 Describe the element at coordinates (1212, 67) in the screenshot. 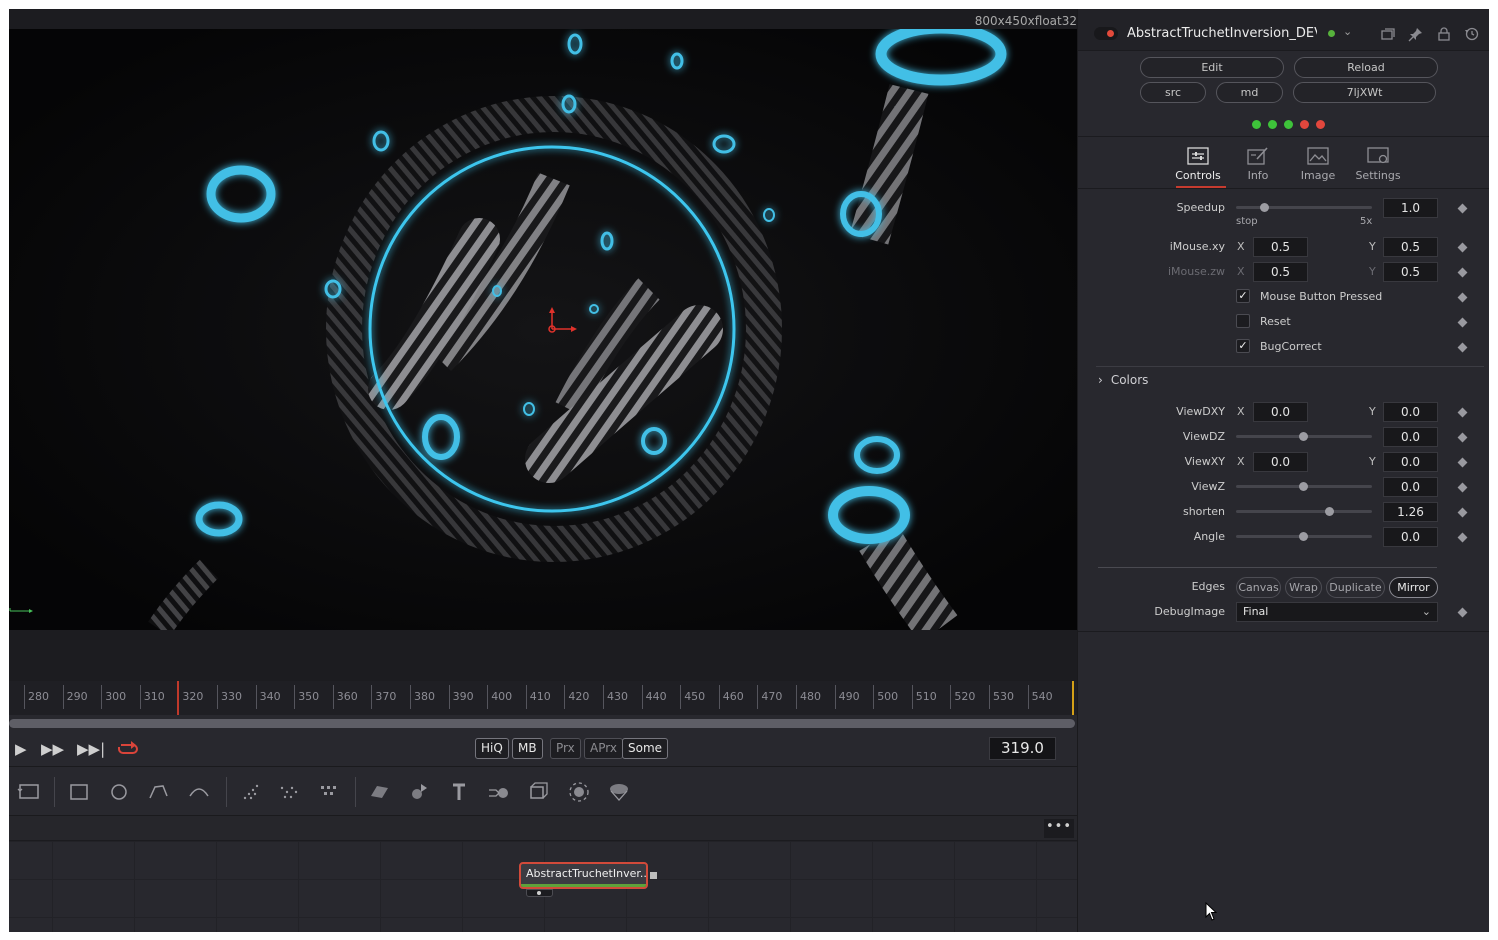

I see `edit-button: Edit` at that location.